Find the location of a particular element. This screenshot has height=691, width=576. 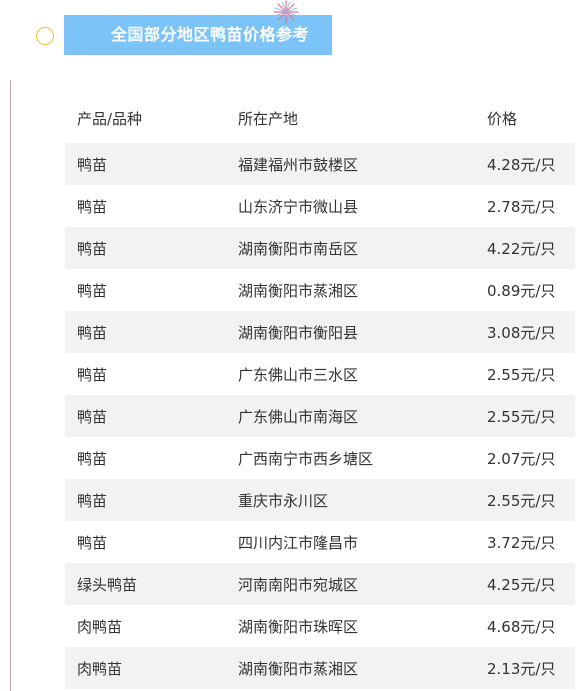

table-row: 肉鸭苗 湖南衡阳市珠晖区 4.68元/只 is located at coordinates (320, 626).